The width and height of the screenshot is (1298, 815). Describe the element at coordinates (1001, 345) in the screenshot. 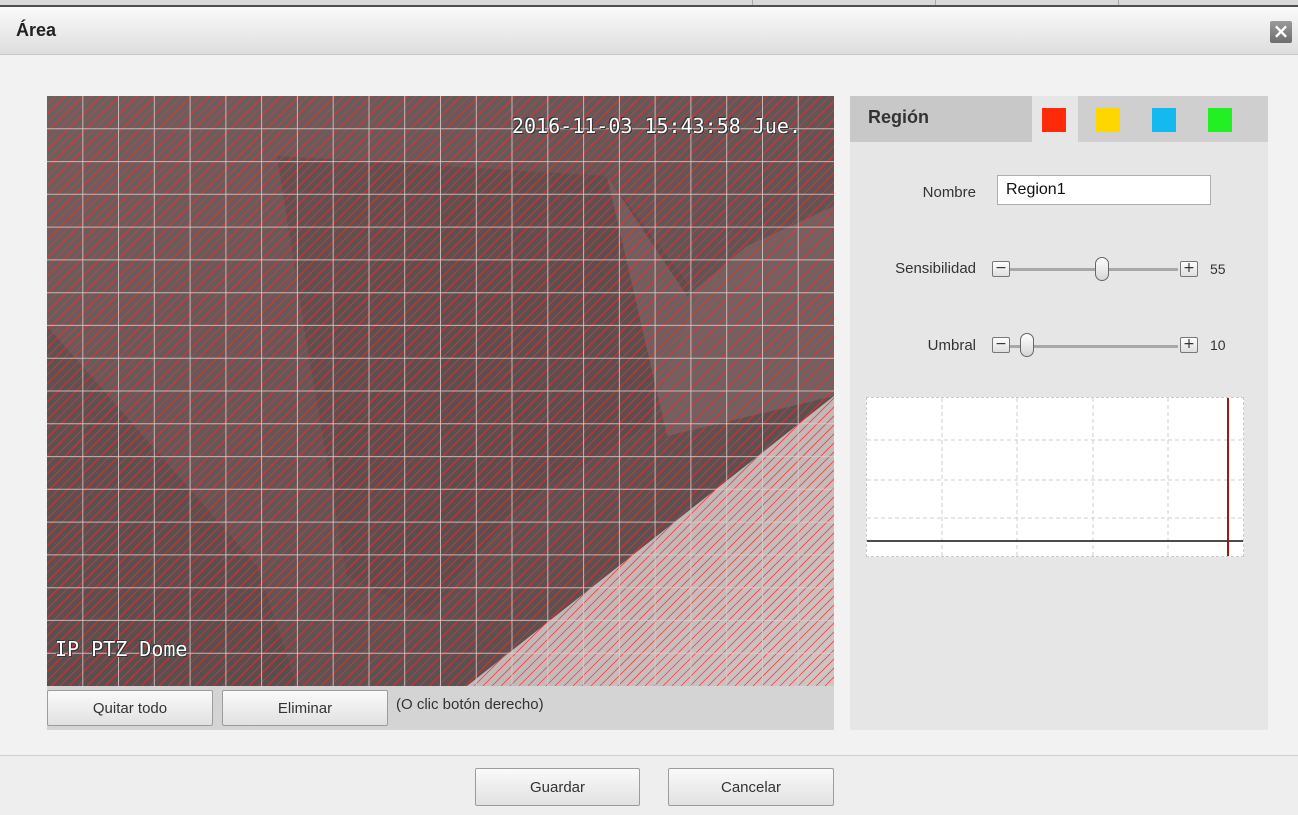

I see `threshold-minus-button: −` at that location.